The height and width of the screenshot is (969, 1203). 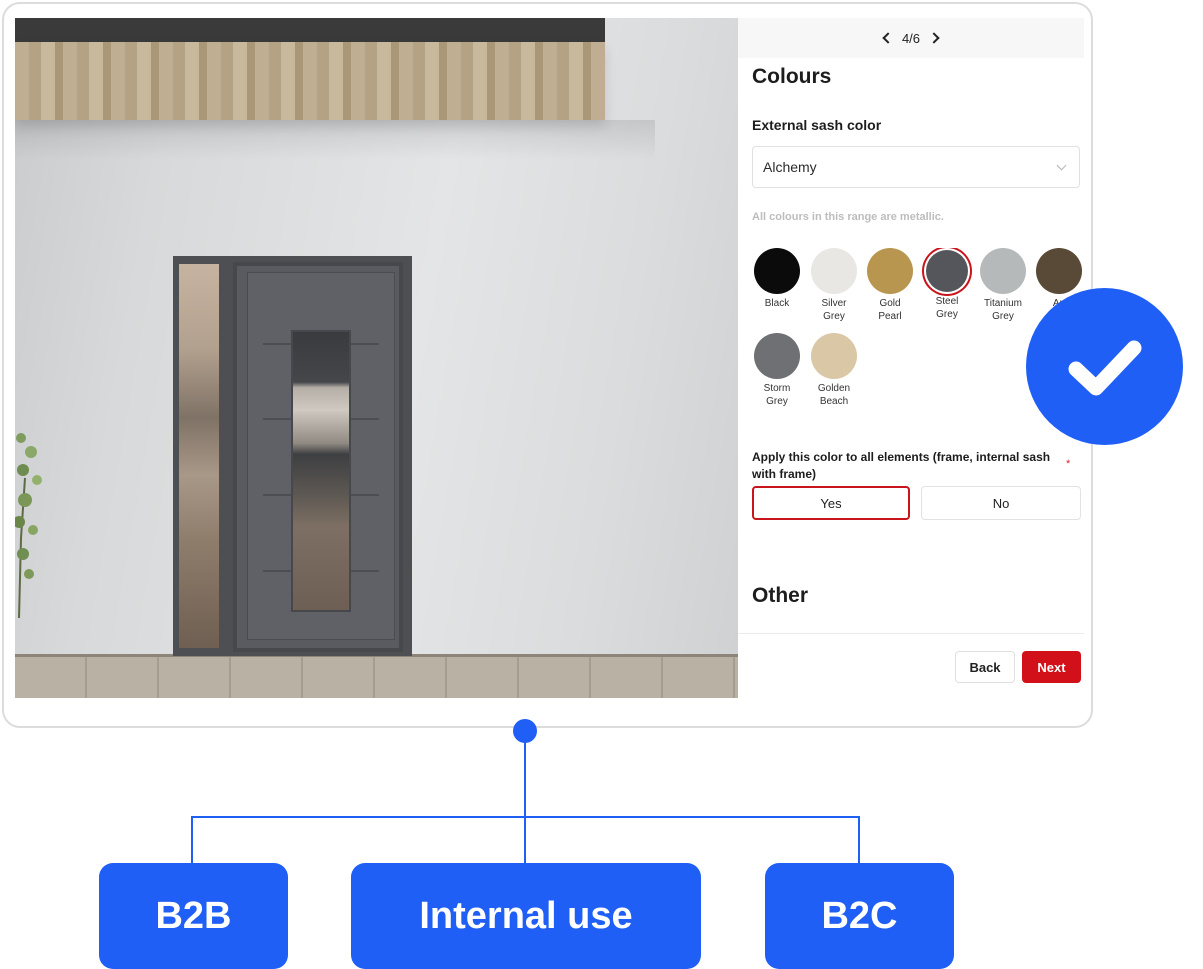 I want to click on swatch-black: Black, so click(x=777, y=279).